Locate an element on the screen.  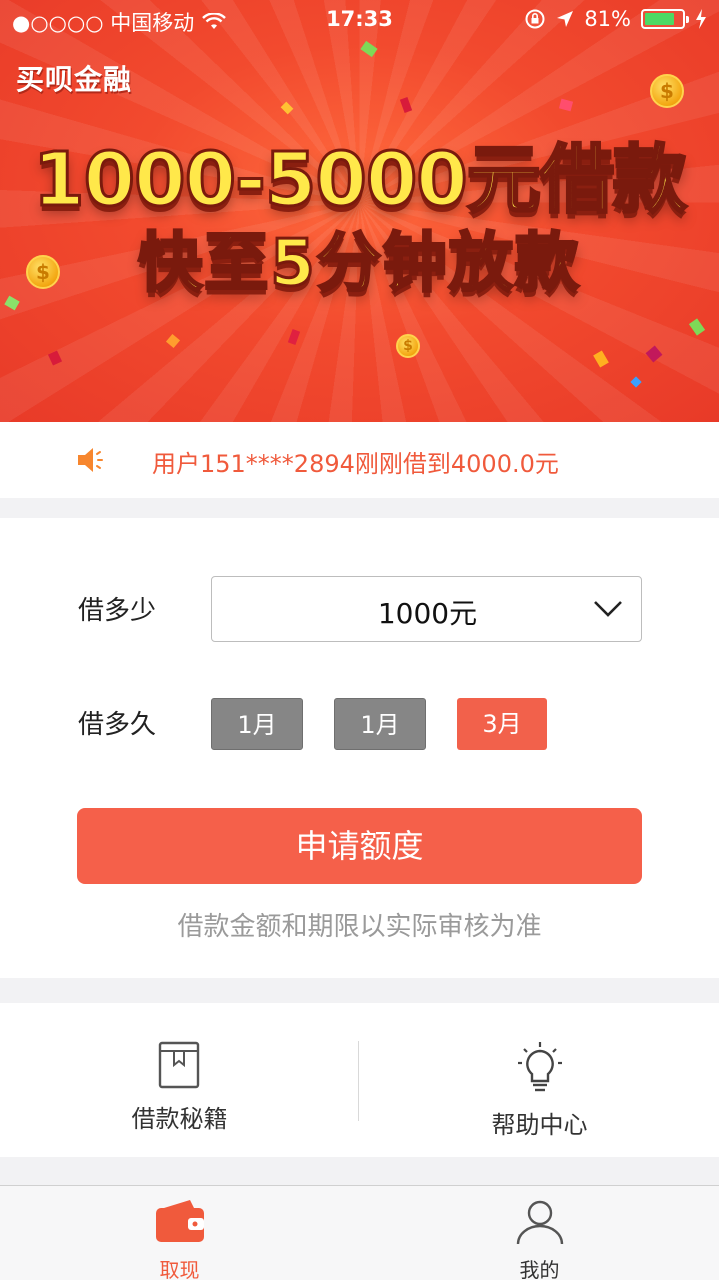
disclaimer-note: 借款金额和期限以实际审核为准 is located at coordinates (359, 927).